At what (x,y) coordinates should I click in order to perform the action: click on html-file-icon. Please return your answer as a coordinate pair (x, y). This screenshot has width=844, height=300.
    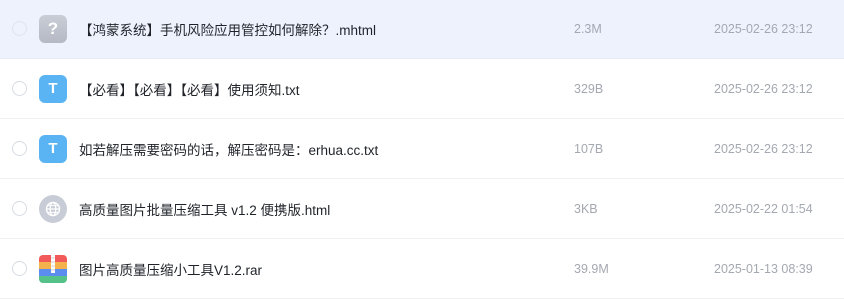
    Looking at the image, I should click on (53, 208).